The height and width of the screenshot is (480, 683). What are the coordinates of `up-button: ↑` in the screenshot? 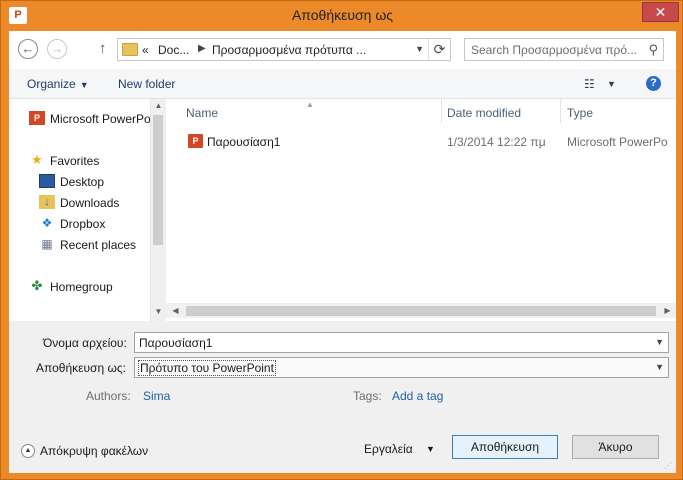 It's located at (103, 48).